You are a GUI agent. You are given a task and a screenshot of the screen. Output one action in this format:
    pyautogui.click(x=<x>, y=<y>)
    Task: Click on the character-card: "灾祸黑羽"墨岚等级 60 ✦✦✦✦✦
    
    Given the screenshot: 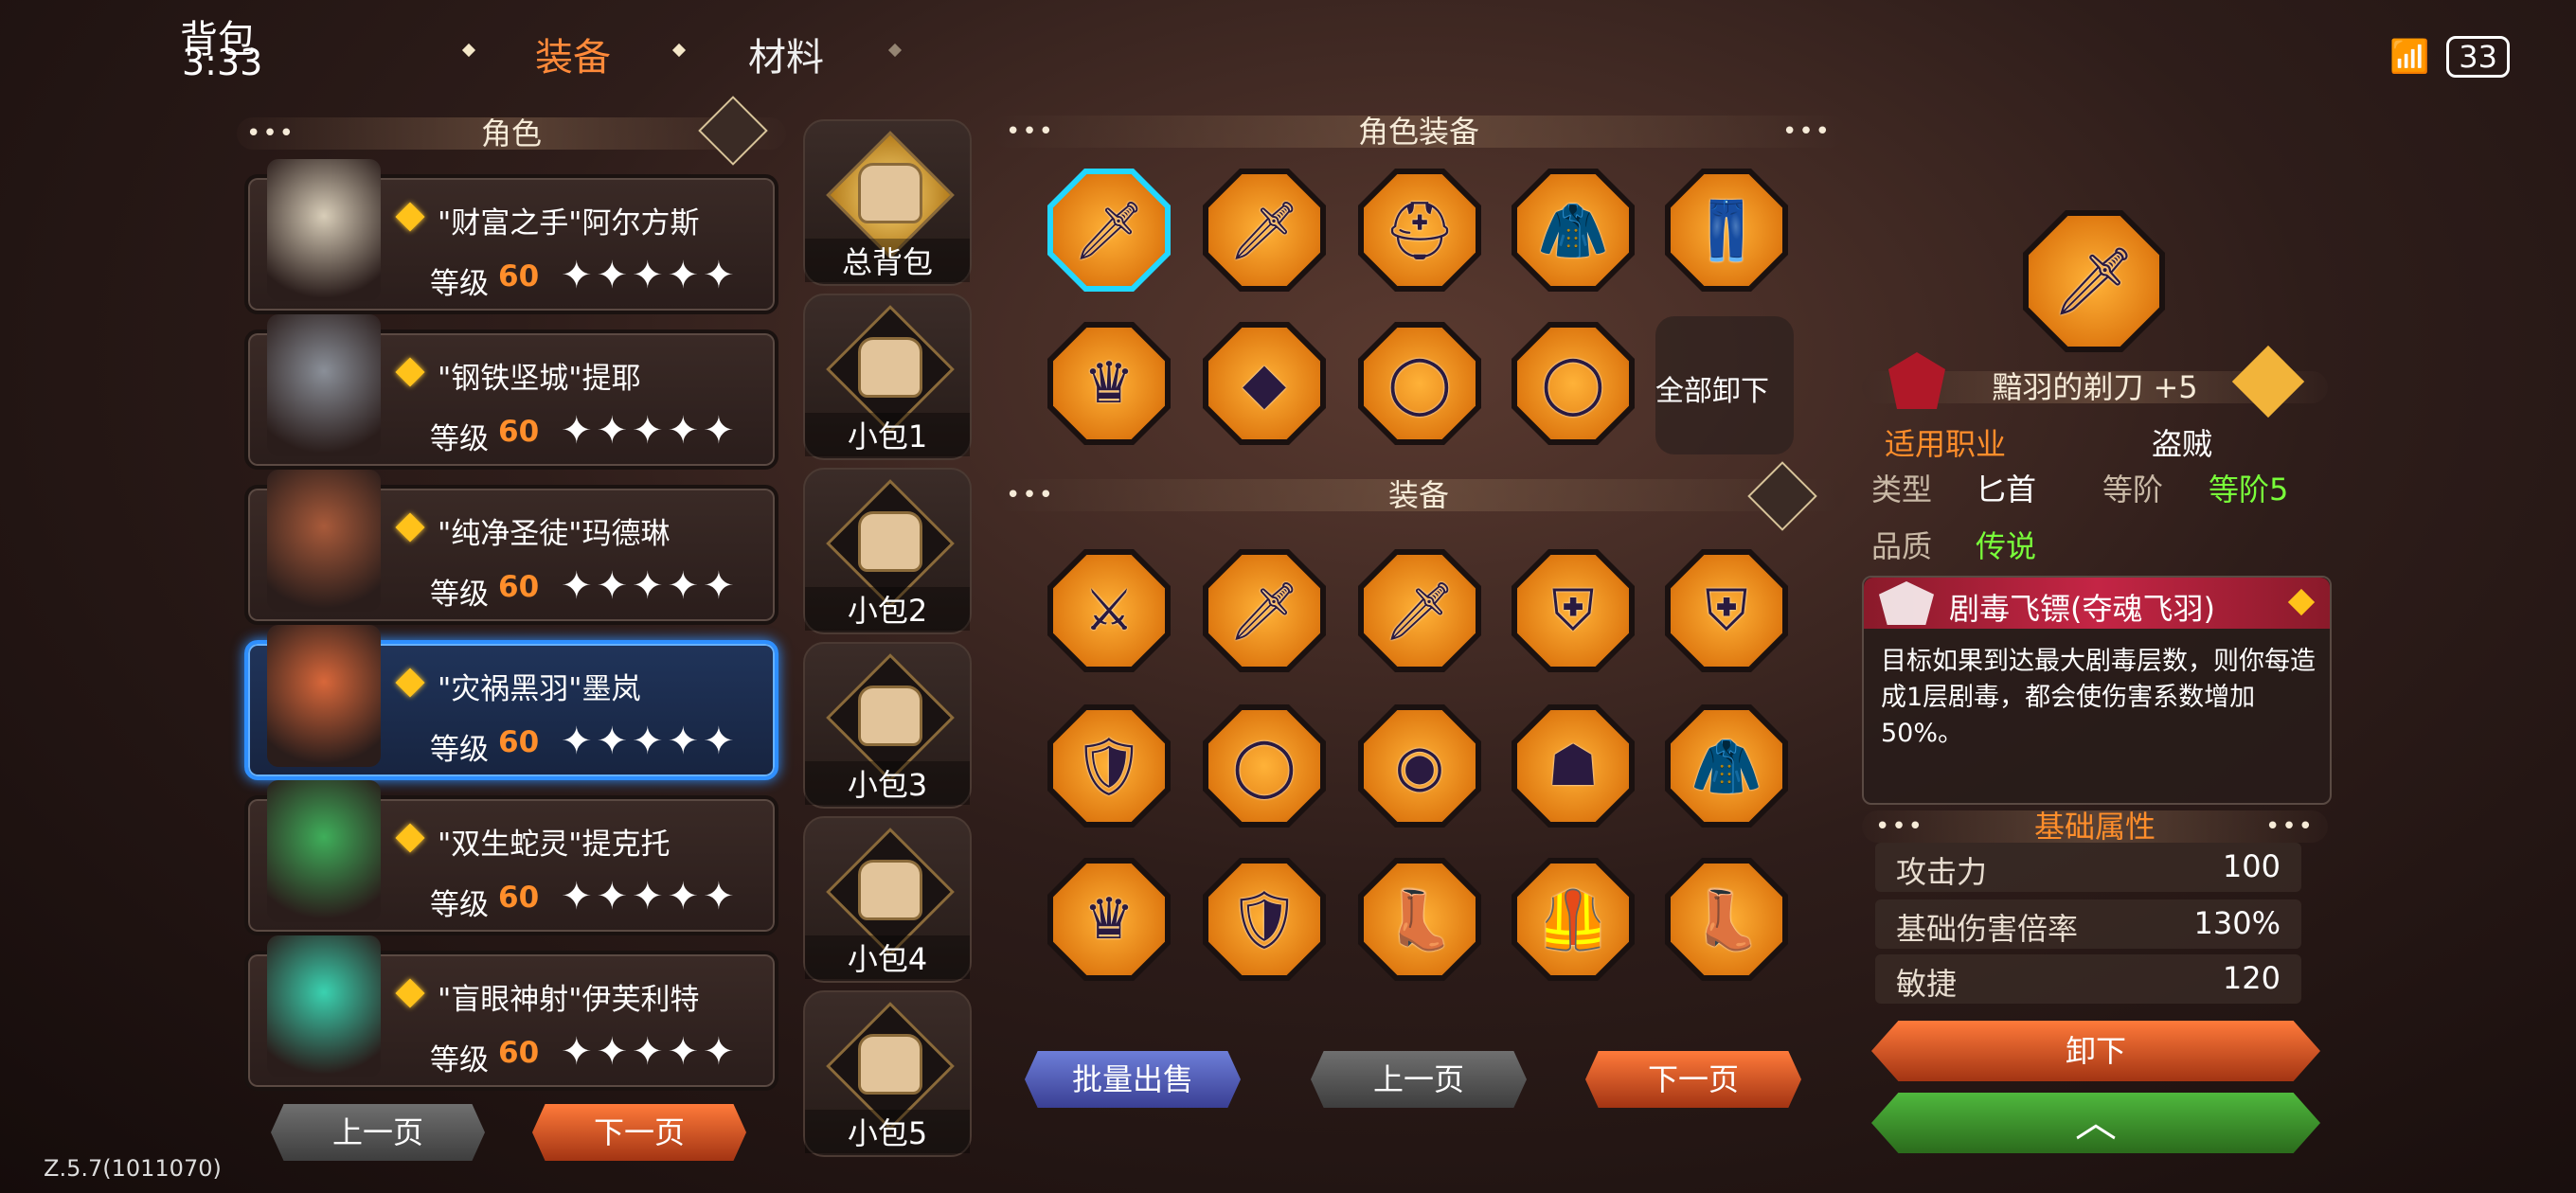 What is the action you would take?
    pyautogui.click(x=511, y=702)
    